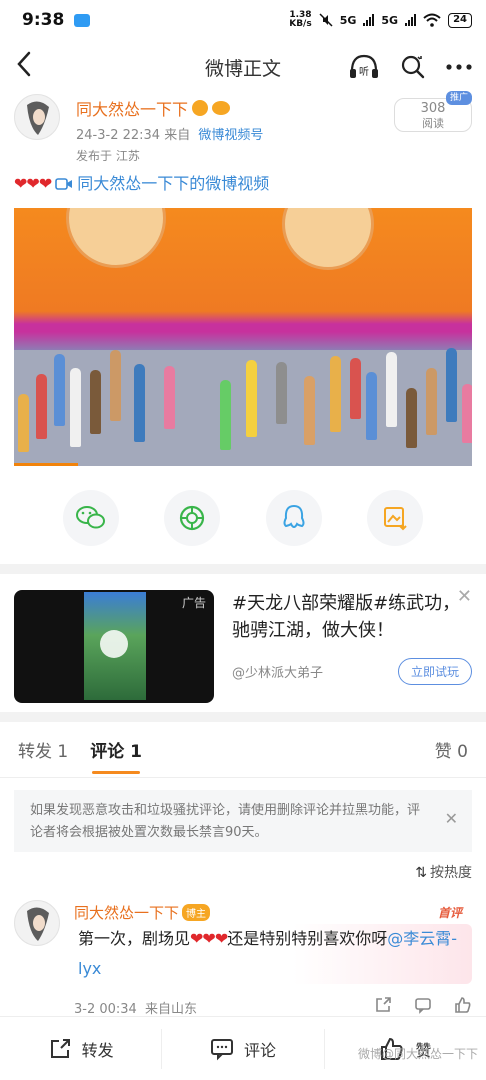 The height and width of the screenshot is (1080, 486). Describe the element at coordinates (116, 755) in the screenshot. I see `tab-comment: 评论 1` at that location.